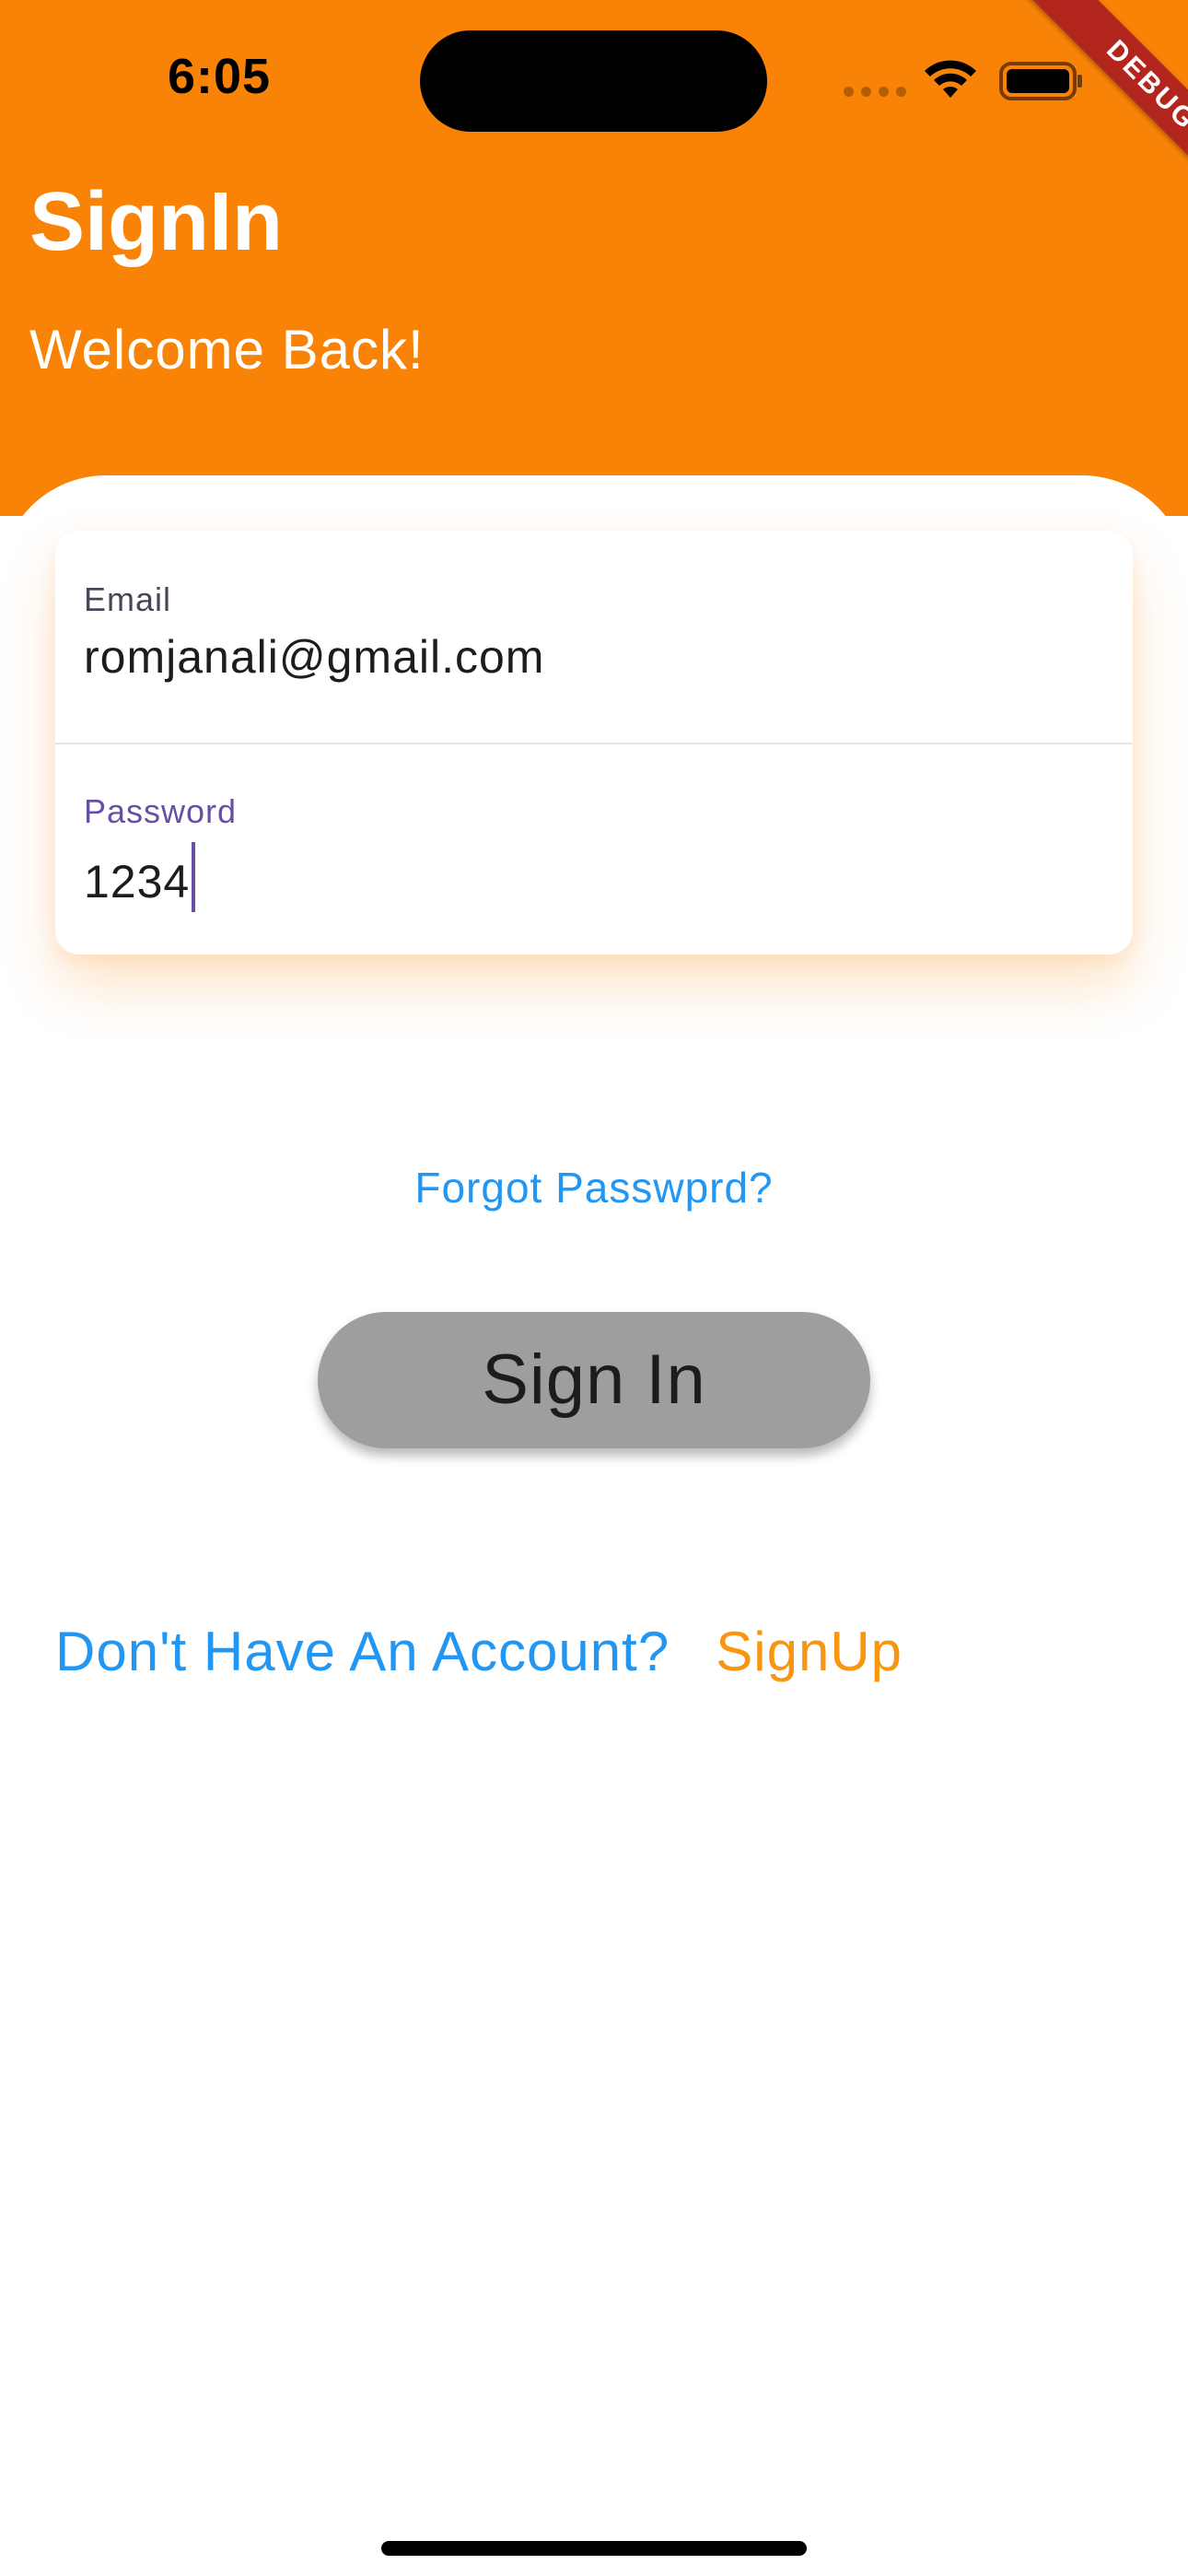  What do you see at coordinates (594, 1380) in the screenshot?
I see `sign-in-button: Sign In` at bounding box center [594, 1380].